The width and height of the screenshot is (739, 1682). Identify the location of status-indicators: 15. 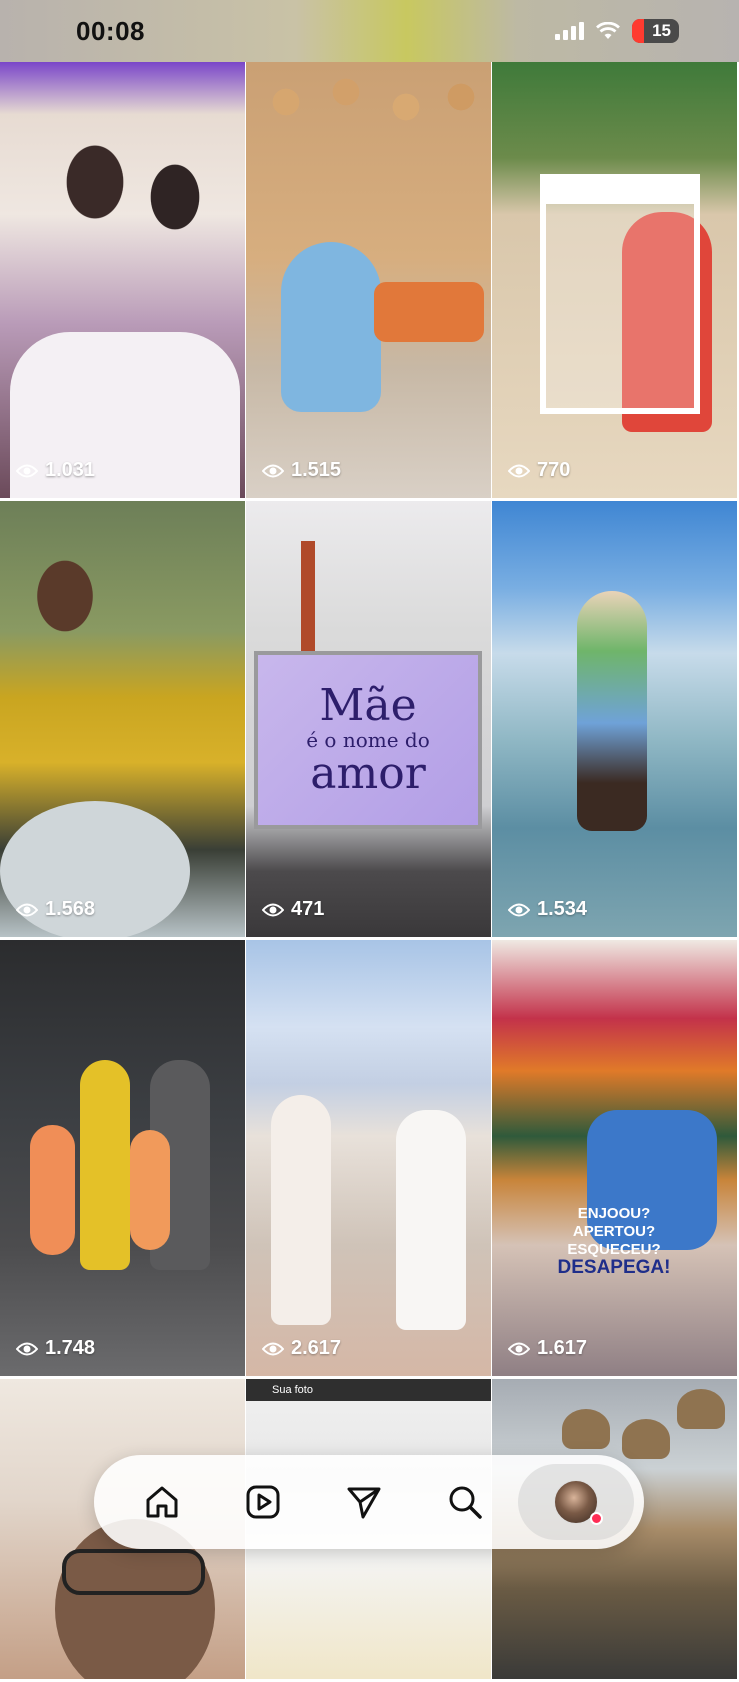
(617, 31).